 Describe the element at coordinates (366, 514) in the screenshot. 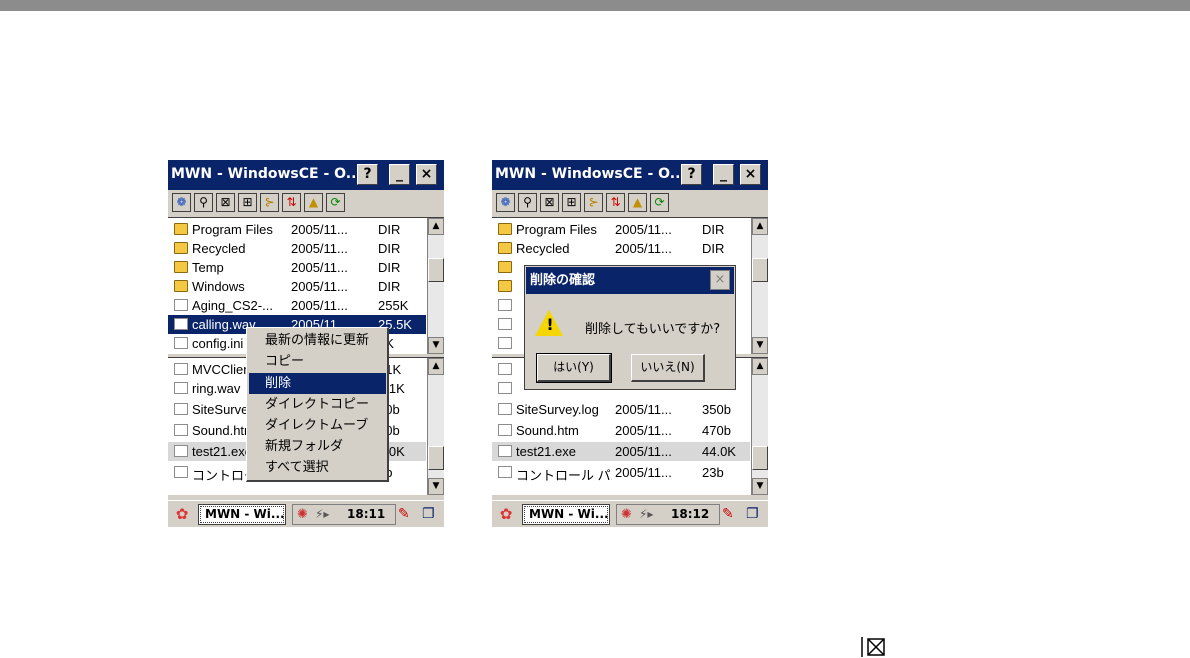

I see `clock: 18:11` at that location.